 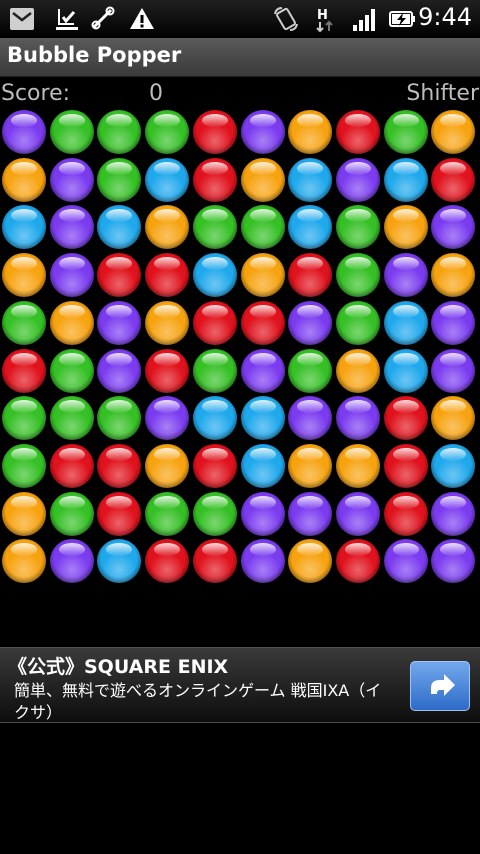 What do you see at coordinates (440, 686) in the screenshot?
I see `ad-action-button` at bounding box center [440, 686].